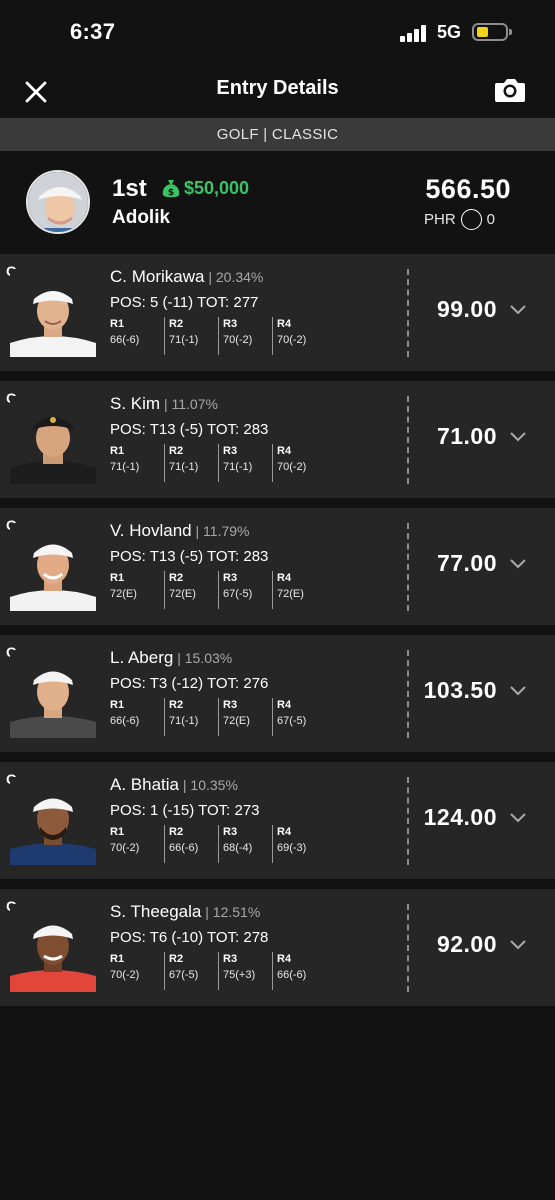  Describe the element at coordinates (471, 219) in the screenshot. I see `phr-circle-icon` at that location.